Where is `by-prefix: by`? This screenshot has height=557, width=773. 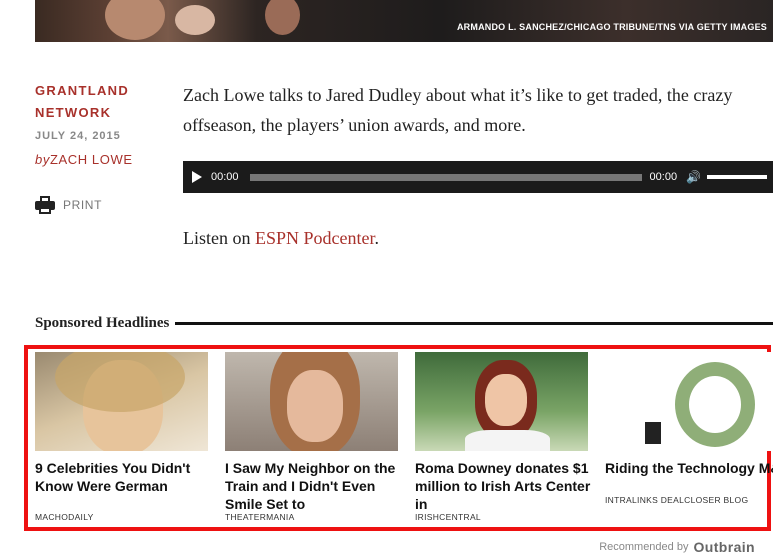
by-prefix: by is located at coordinates (42, 159).